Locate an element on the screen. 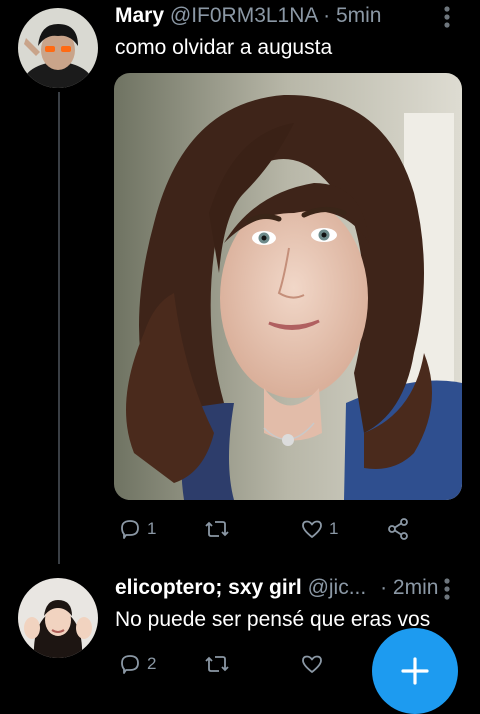 The image size is (480, 714). timestamp: 2min is located at coordinates (416, 587).